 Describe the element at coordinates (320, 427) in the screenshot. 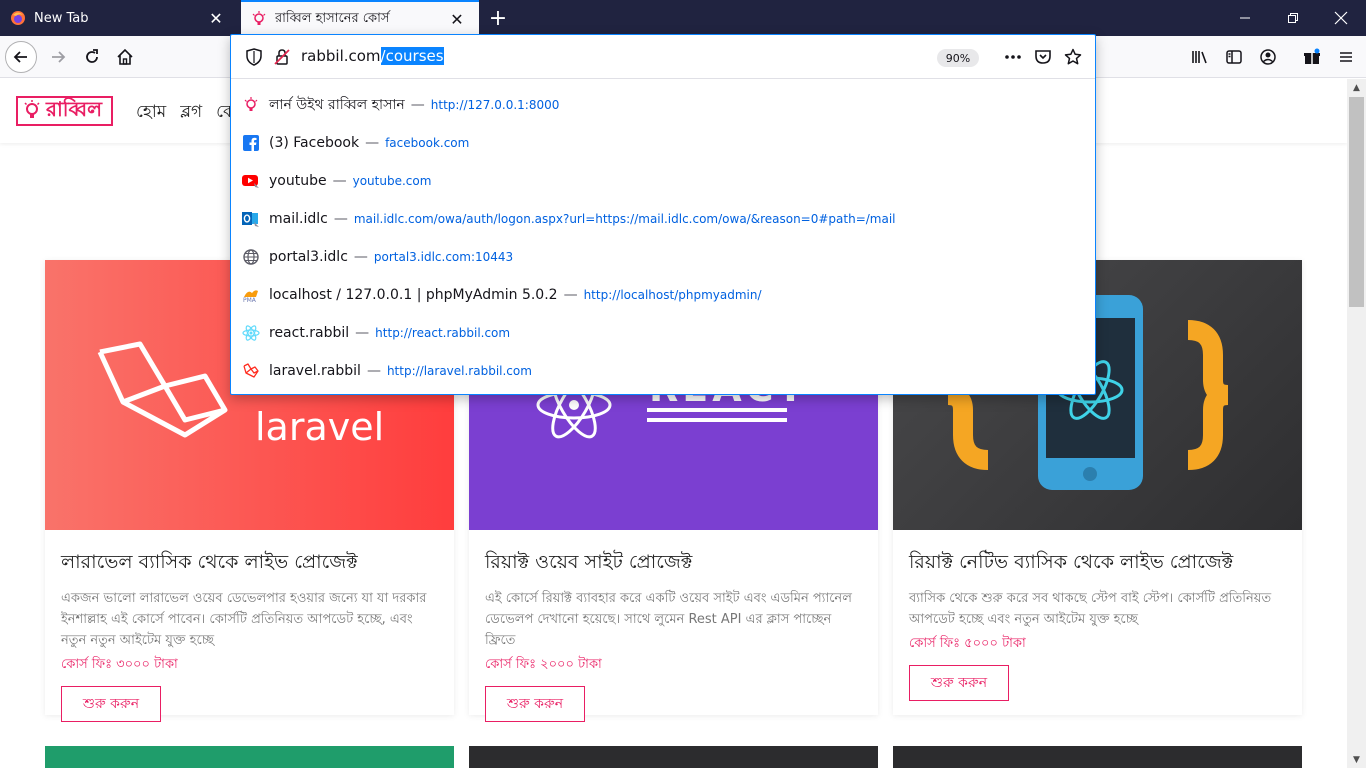

I see `course-image-text: laravel` at that location.